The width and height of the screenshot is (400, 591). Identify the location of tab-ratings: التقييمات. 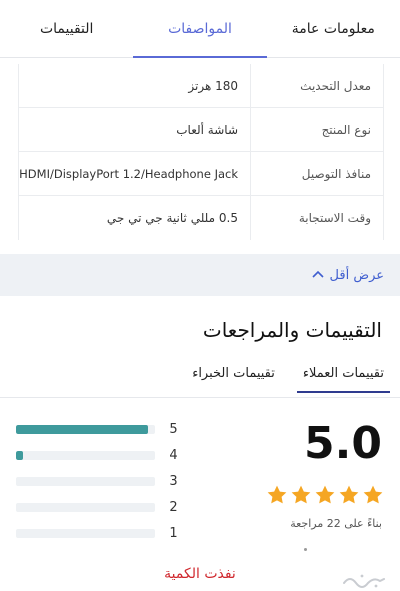
(66, 28).